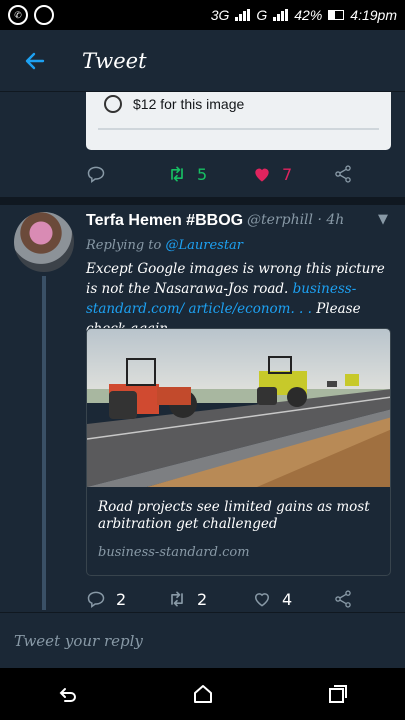 The width and height of the screenshot is (405, 720). I want to click on thread-line, so click(44, 443).